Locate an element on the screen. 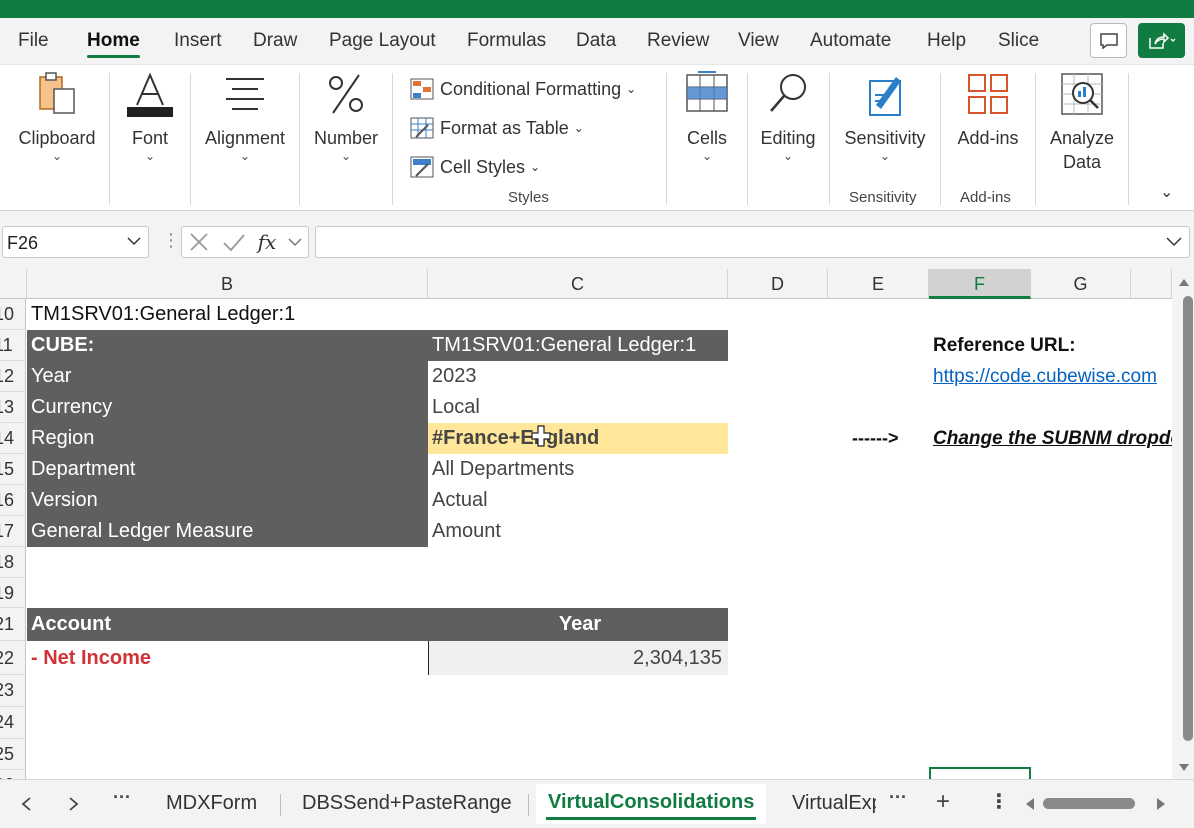 The image size is (1194, 828). cell-c14: #France+England is located at coordinates (578, 438).